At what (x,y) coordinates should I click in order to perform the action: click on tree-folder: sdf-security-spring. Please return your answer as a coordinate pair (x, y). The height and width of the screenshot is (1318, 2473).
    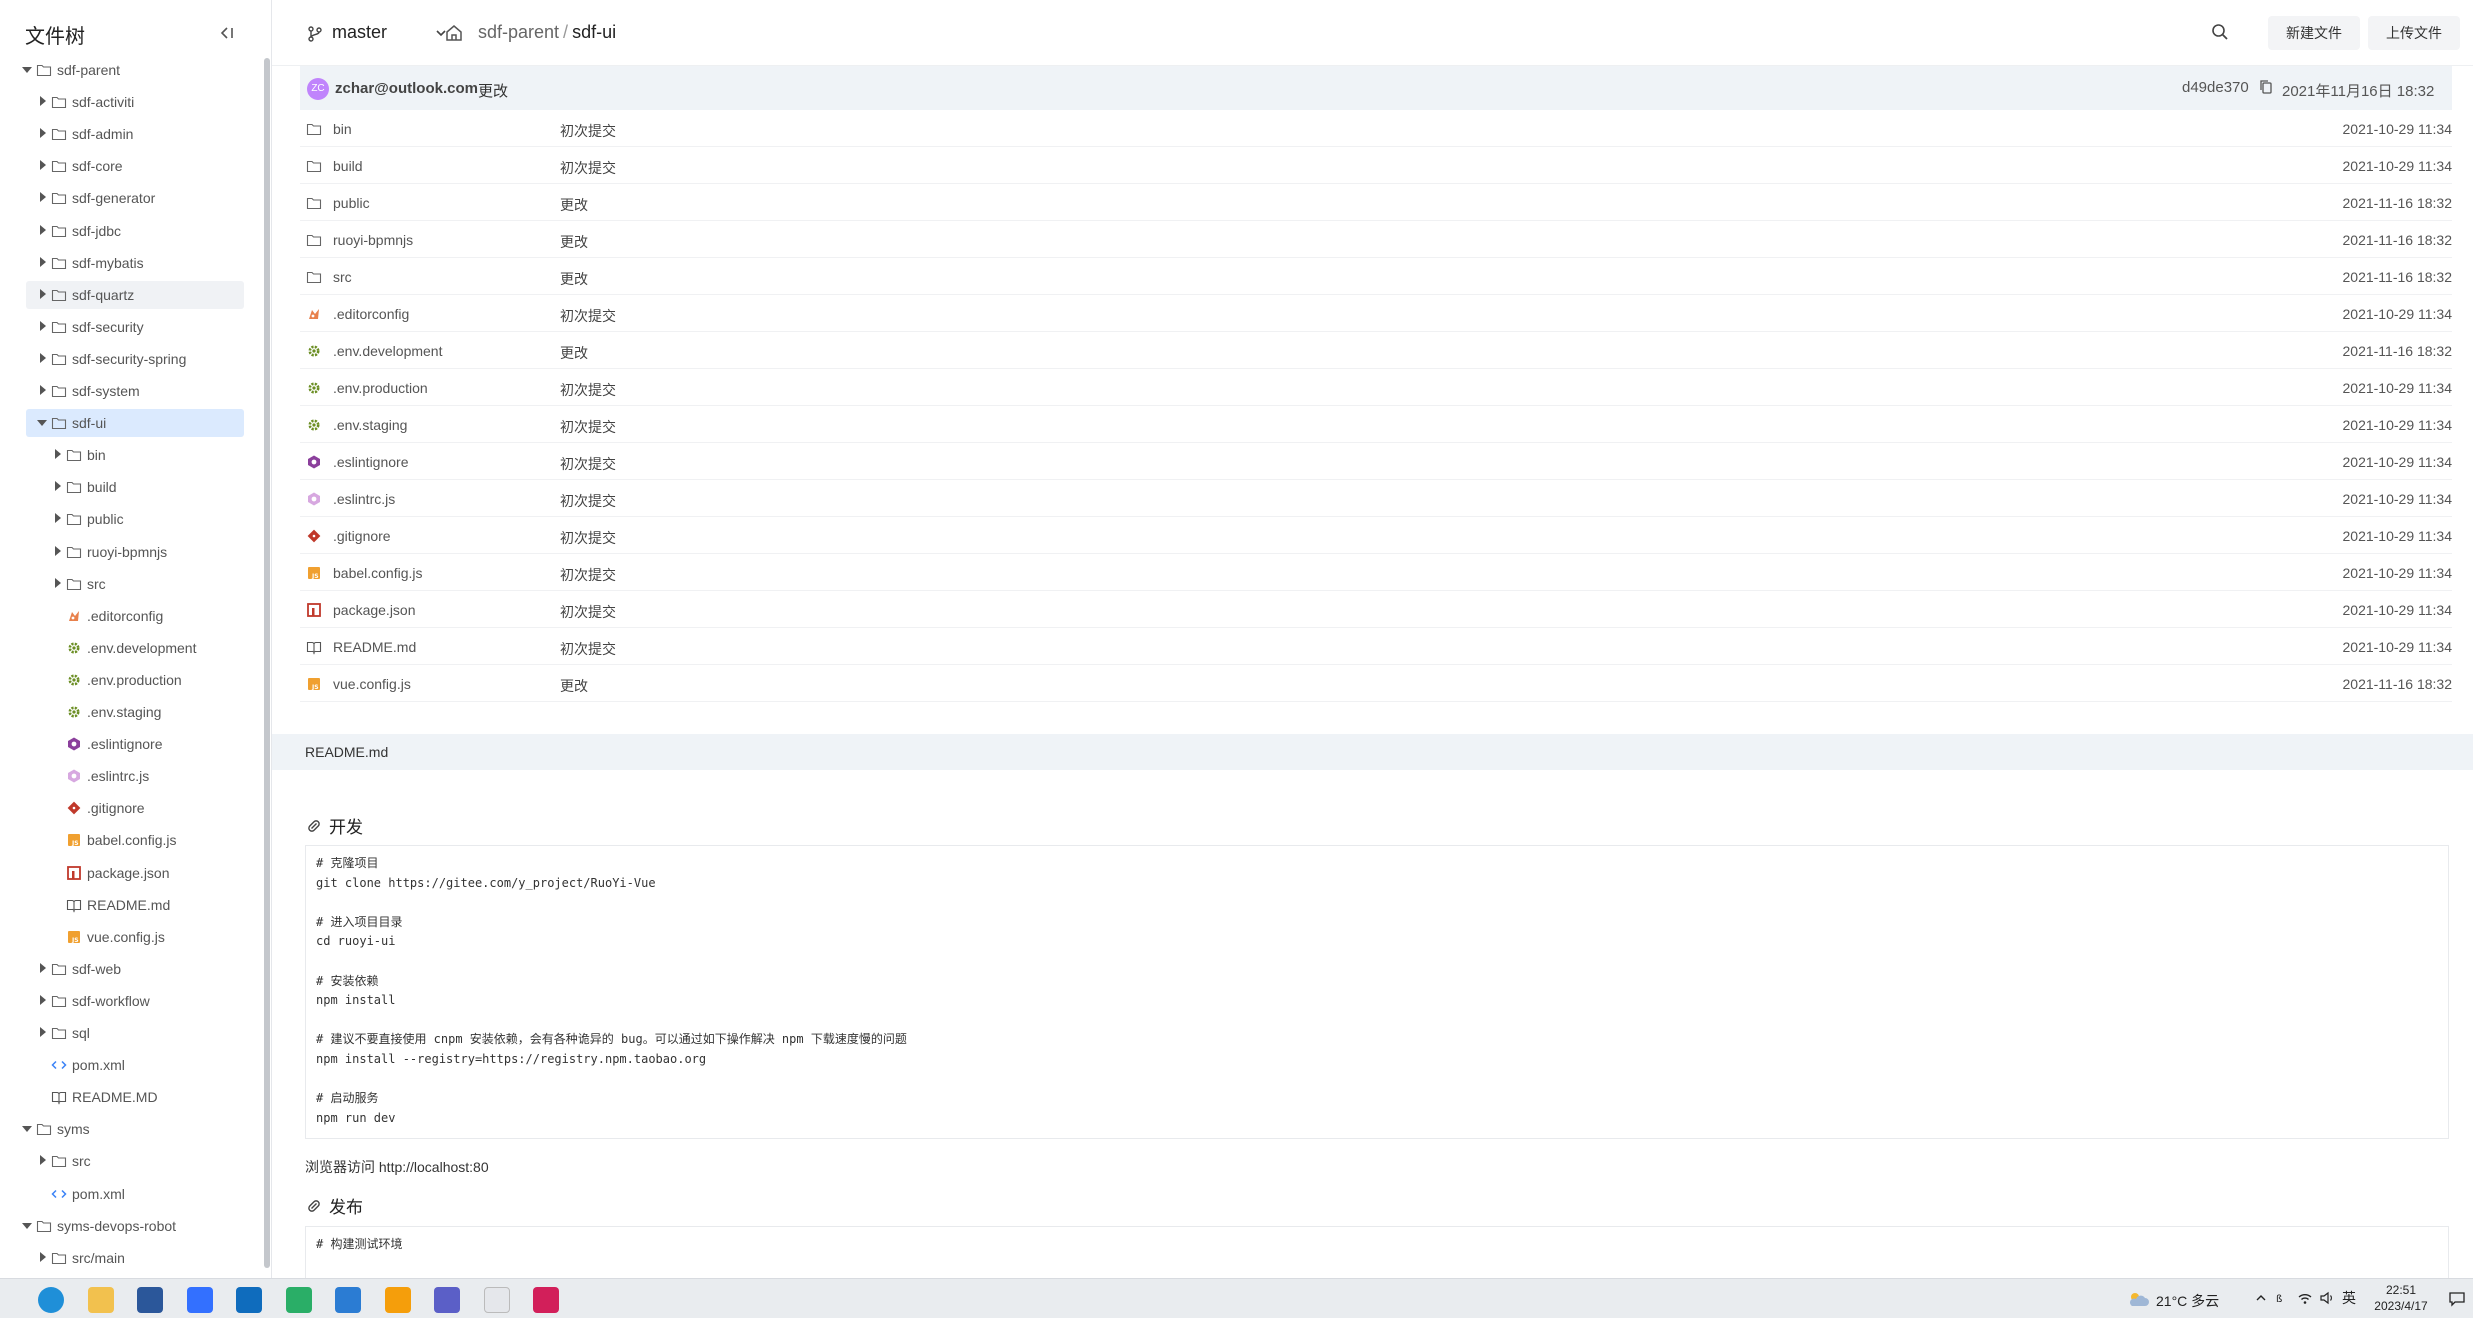
    Looking at the image, I should click on (135, 359).